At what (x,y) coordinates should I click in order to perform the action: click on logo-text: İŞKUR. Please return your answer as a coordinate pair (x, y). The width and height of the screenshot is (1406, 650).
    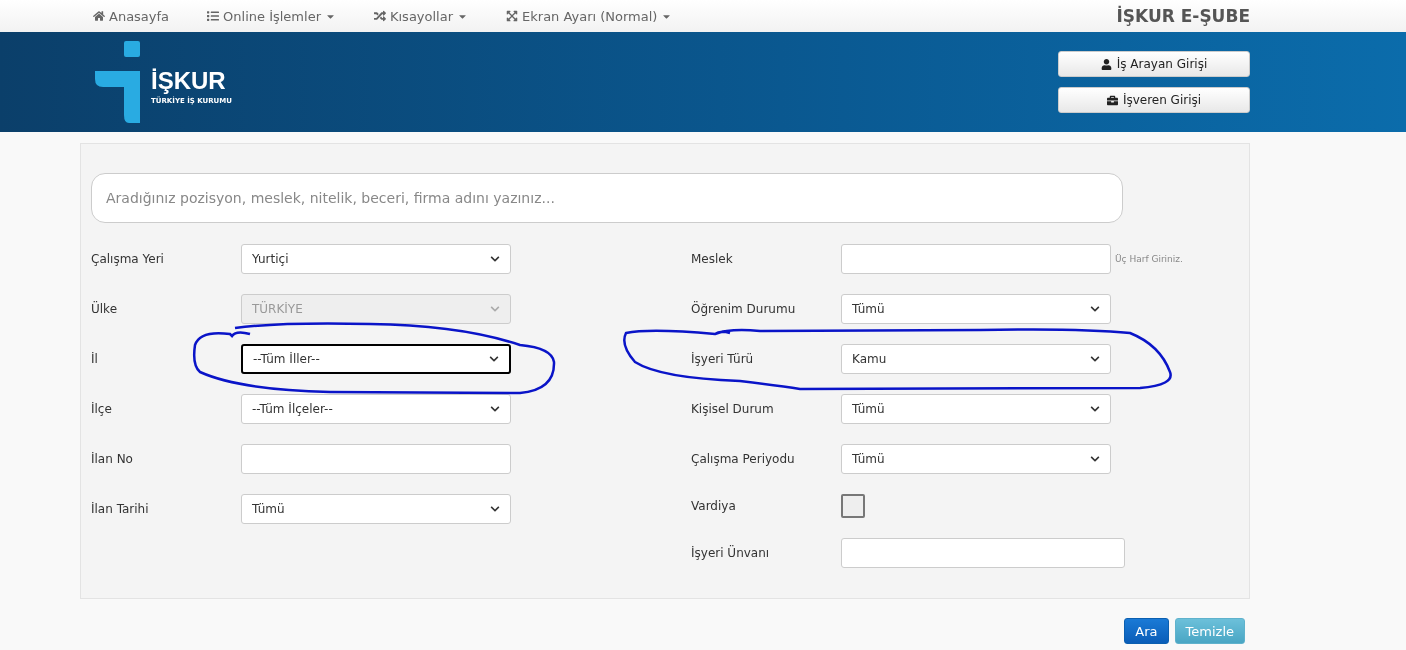
    Looking at the image, I should click on (189, 81).